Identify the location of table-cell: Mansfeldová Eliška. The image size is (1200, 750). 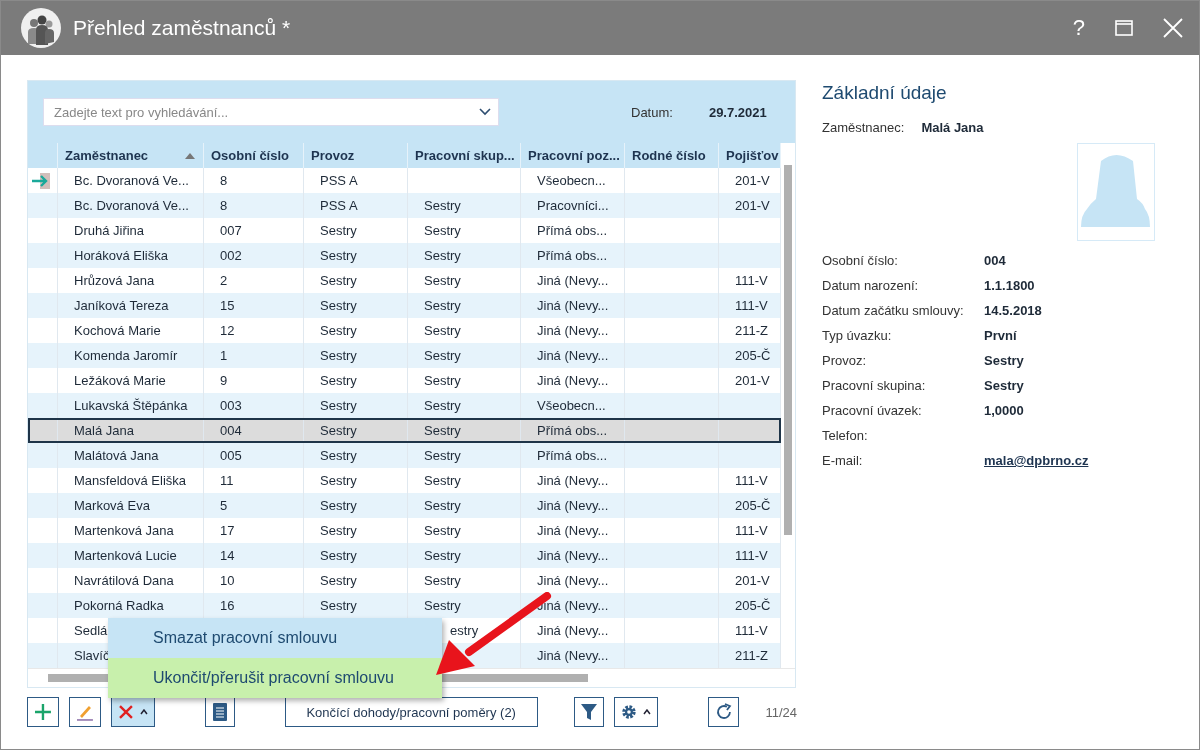
(130, 480).